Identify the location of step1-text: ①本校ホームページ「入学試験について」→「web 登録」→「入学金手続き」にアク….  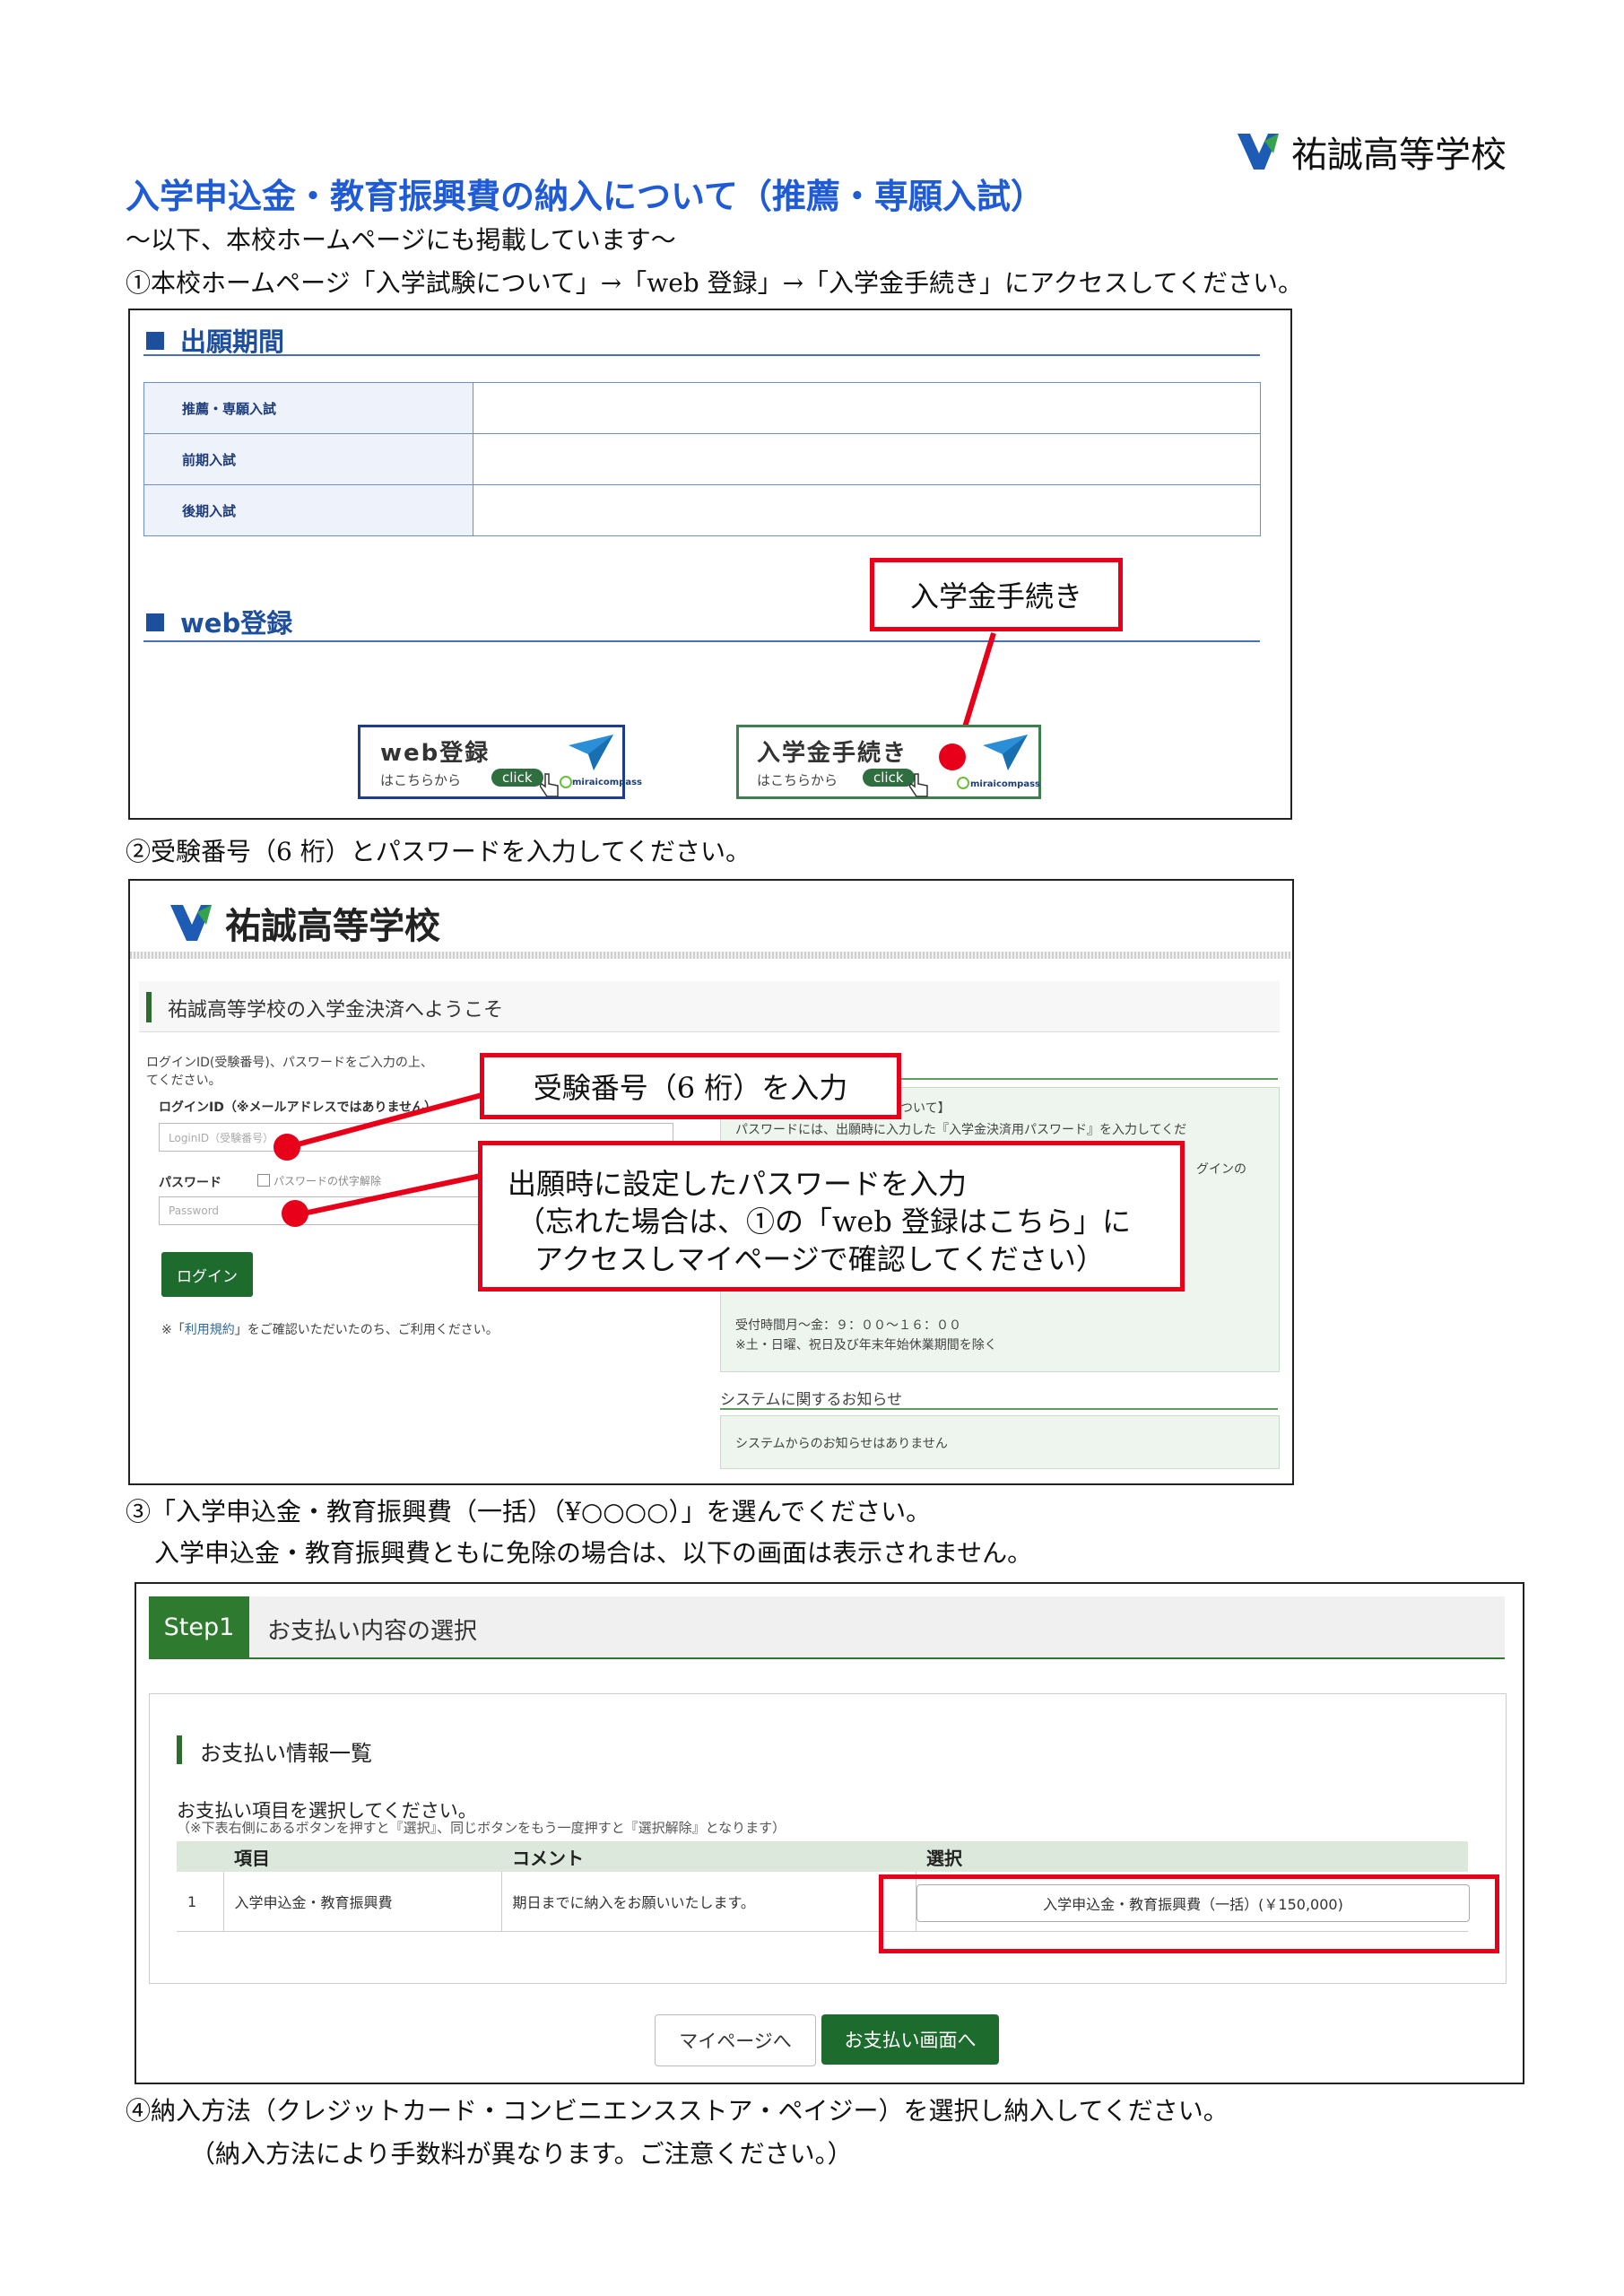
(714, 283).